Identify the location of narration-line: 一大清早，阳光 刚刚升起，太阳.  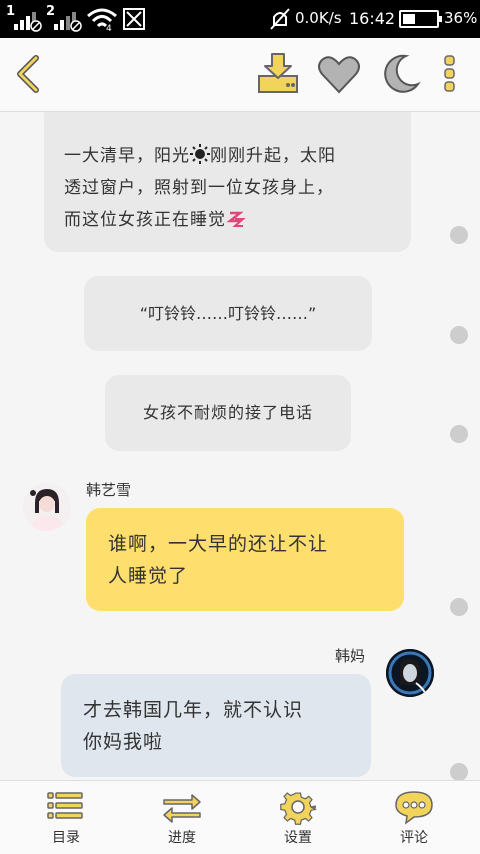
(228, 156).